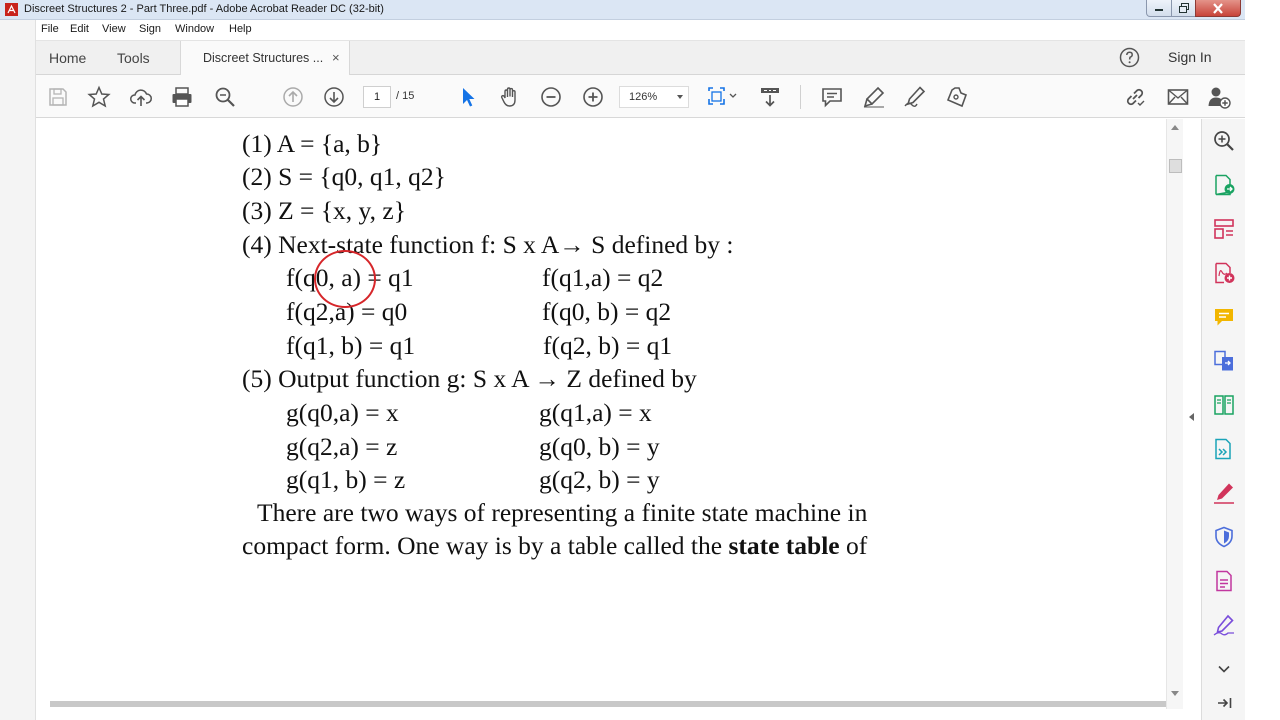 This screenshot has height=720, width=1280. Describe the element at coordinates (595, 412) in the screenshot. I see `pdf-line-g2: g(q1,a) = x` at that location.